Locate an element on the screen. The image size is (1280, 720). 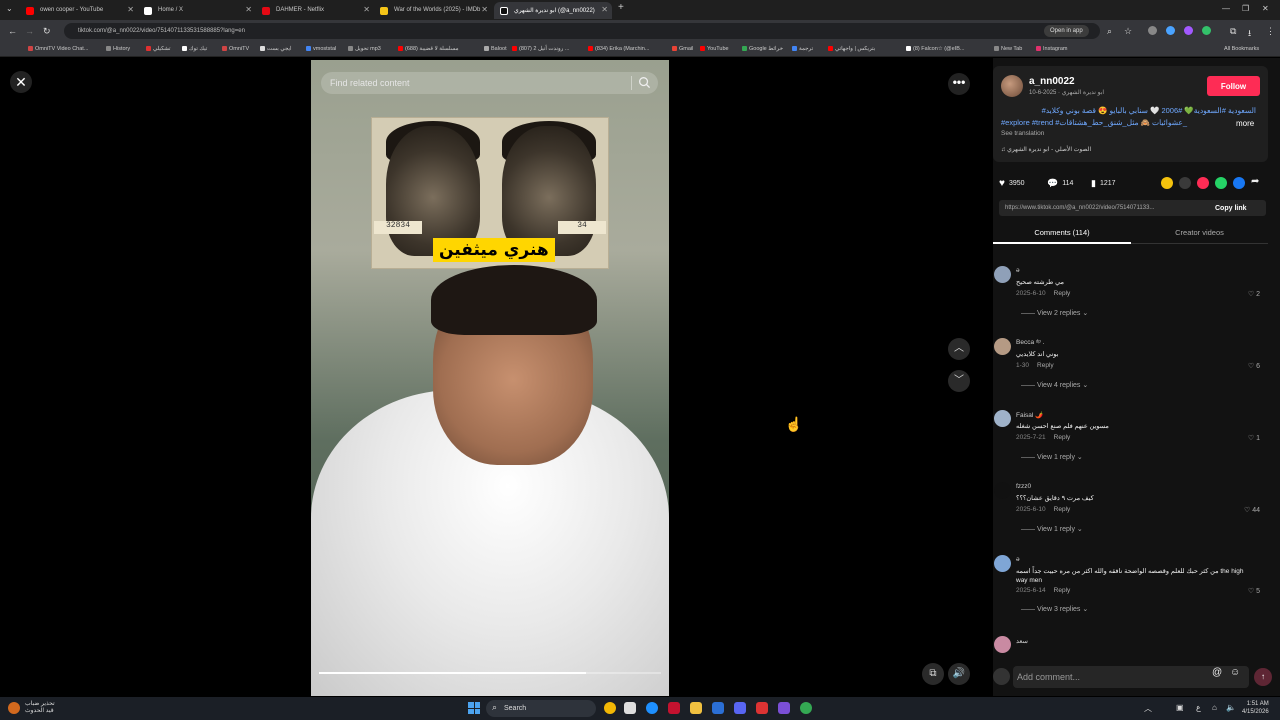
windows-start-icon is located at coordinates (474, 708).